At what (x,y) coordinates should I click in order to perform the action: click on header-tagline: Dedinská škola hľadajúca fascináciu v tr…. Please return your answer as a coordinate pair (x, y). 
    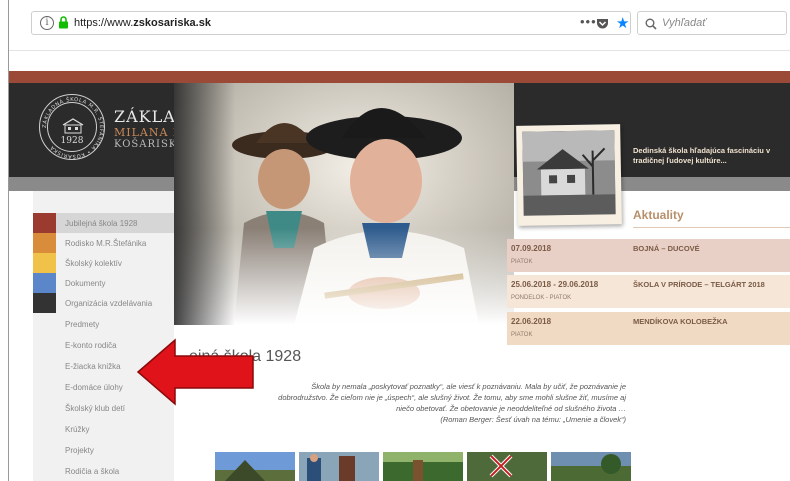
    Looking at the image, I should click on (702, 155).